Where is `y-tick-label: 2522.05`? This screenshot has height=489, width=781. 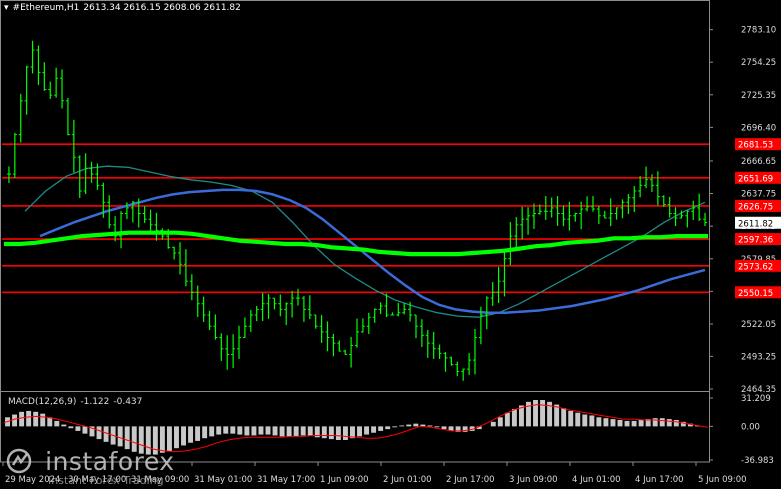
y-tick-label: 2522.05 is located at coordinates (758, 325).